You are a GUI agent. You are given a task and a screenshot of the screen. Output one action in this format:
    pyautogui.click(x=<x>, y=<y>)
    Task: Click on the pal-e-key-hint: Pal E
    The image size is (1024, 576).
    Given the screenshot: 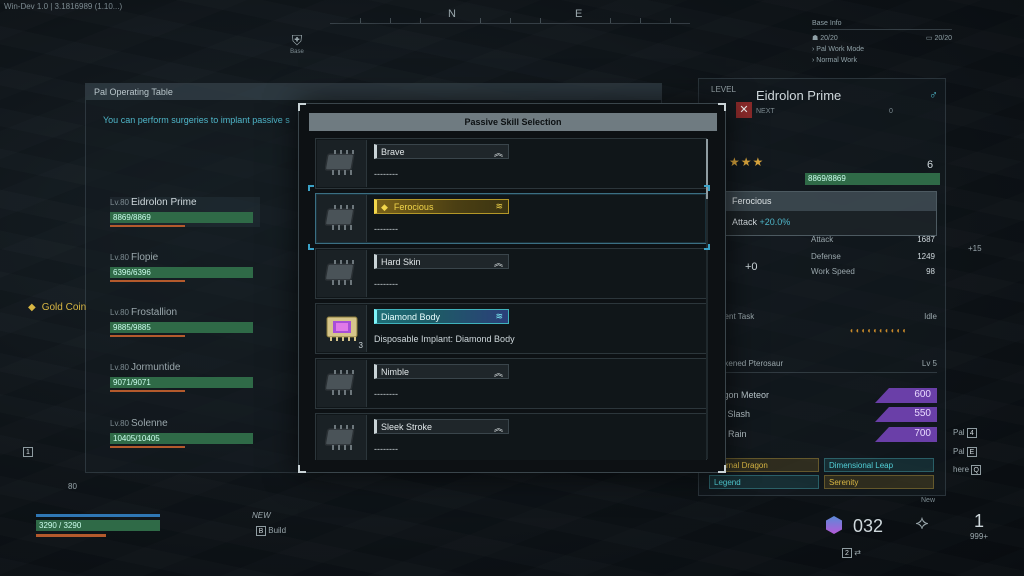 What is the action you would take?
    pyautogui.click(x=965, y=452)
    